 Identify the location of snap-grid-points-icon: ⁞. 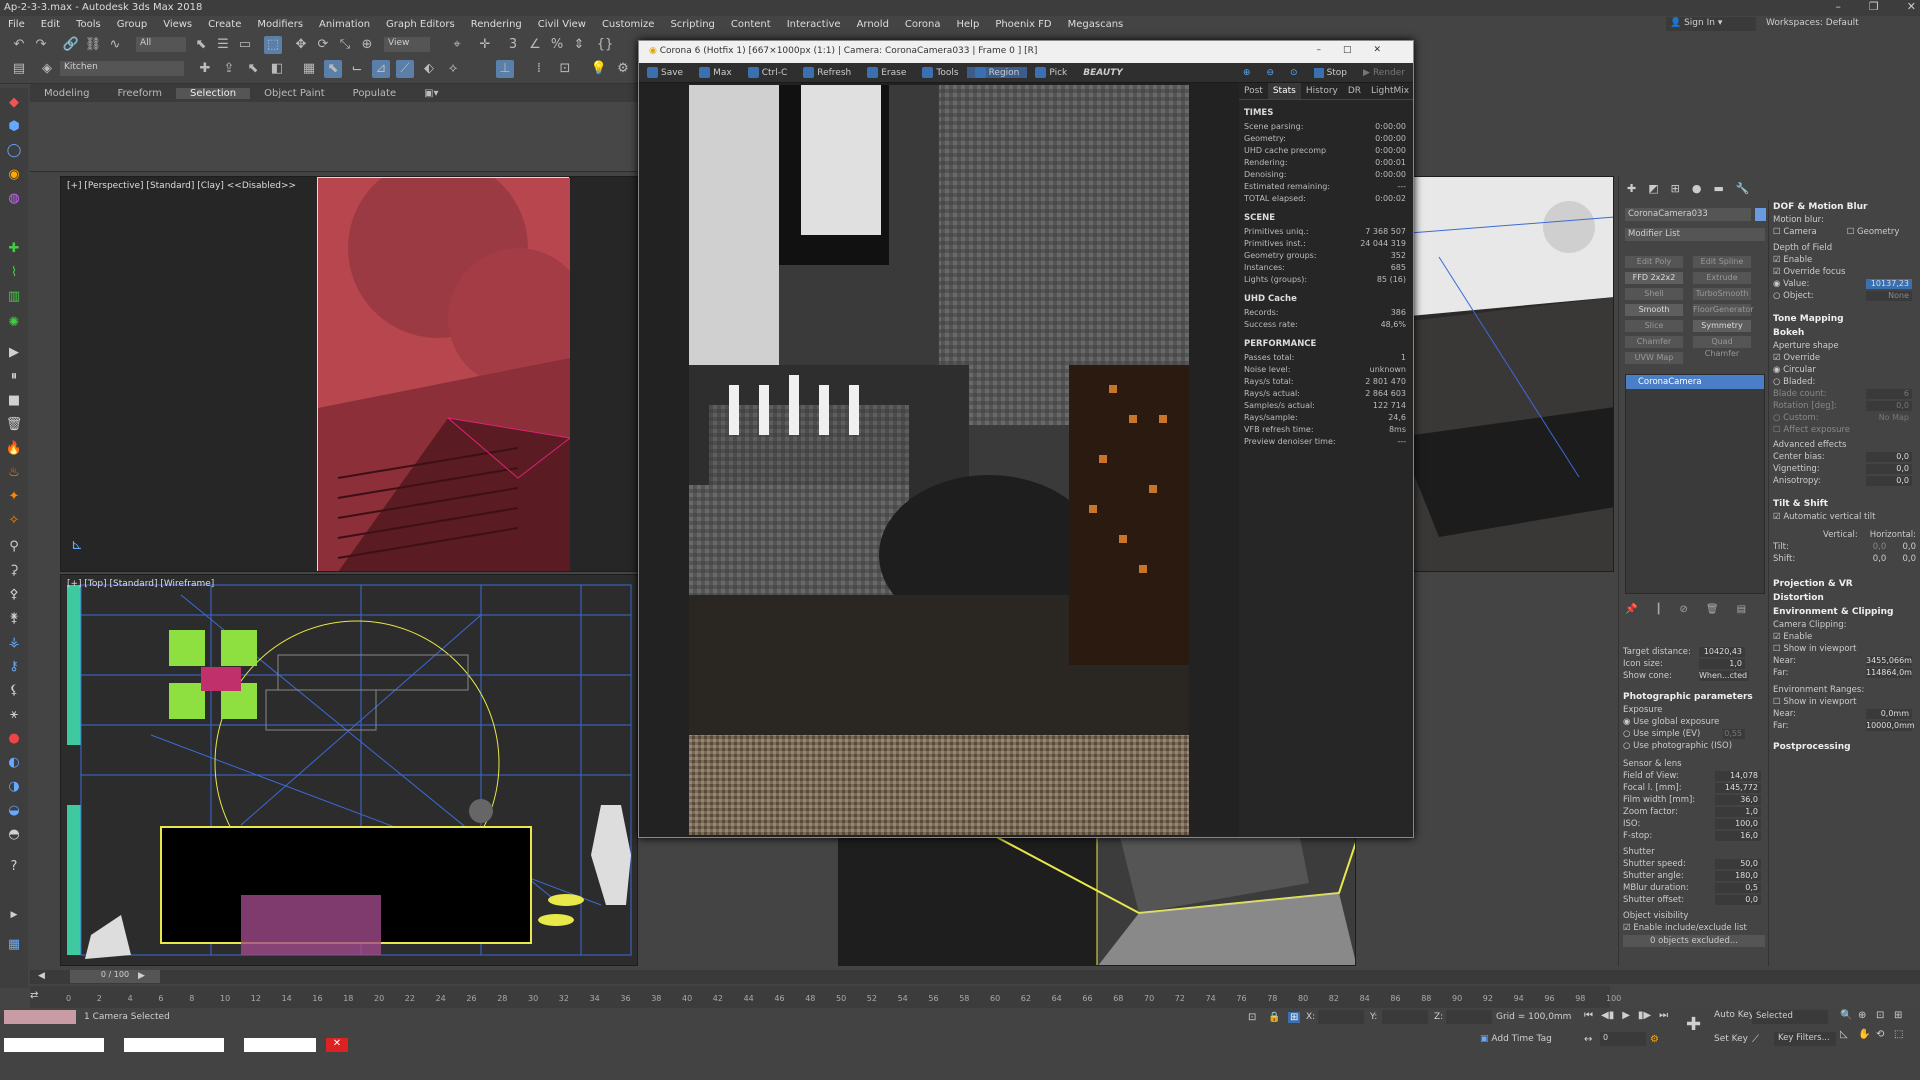
(539, 69).